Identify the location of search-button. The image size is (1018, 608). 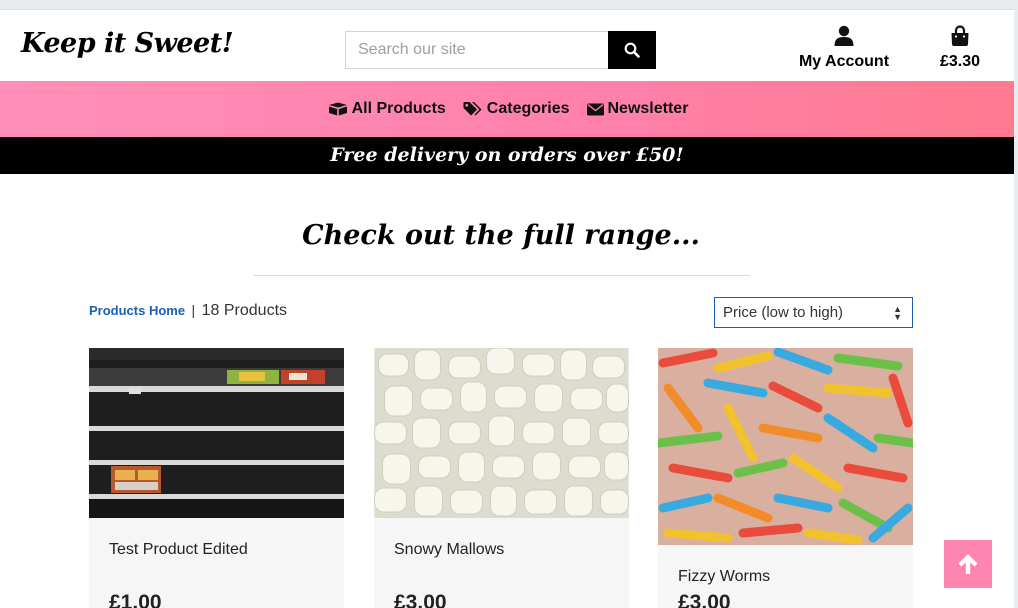
(632, 50).